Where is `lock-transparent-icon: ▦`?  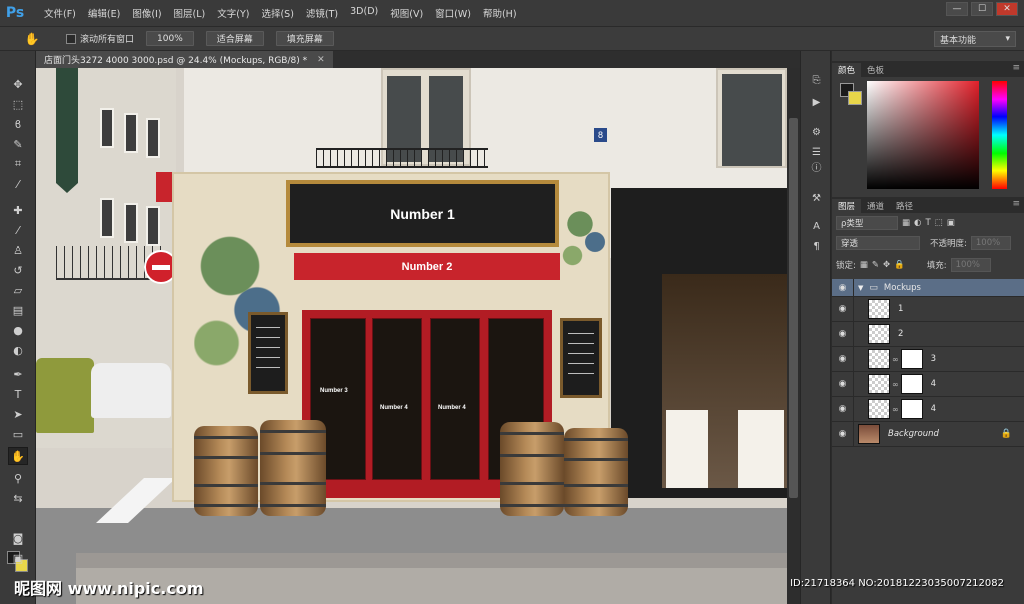 lock-transparent-icon: ▦ is located at coordinates (864, 265).